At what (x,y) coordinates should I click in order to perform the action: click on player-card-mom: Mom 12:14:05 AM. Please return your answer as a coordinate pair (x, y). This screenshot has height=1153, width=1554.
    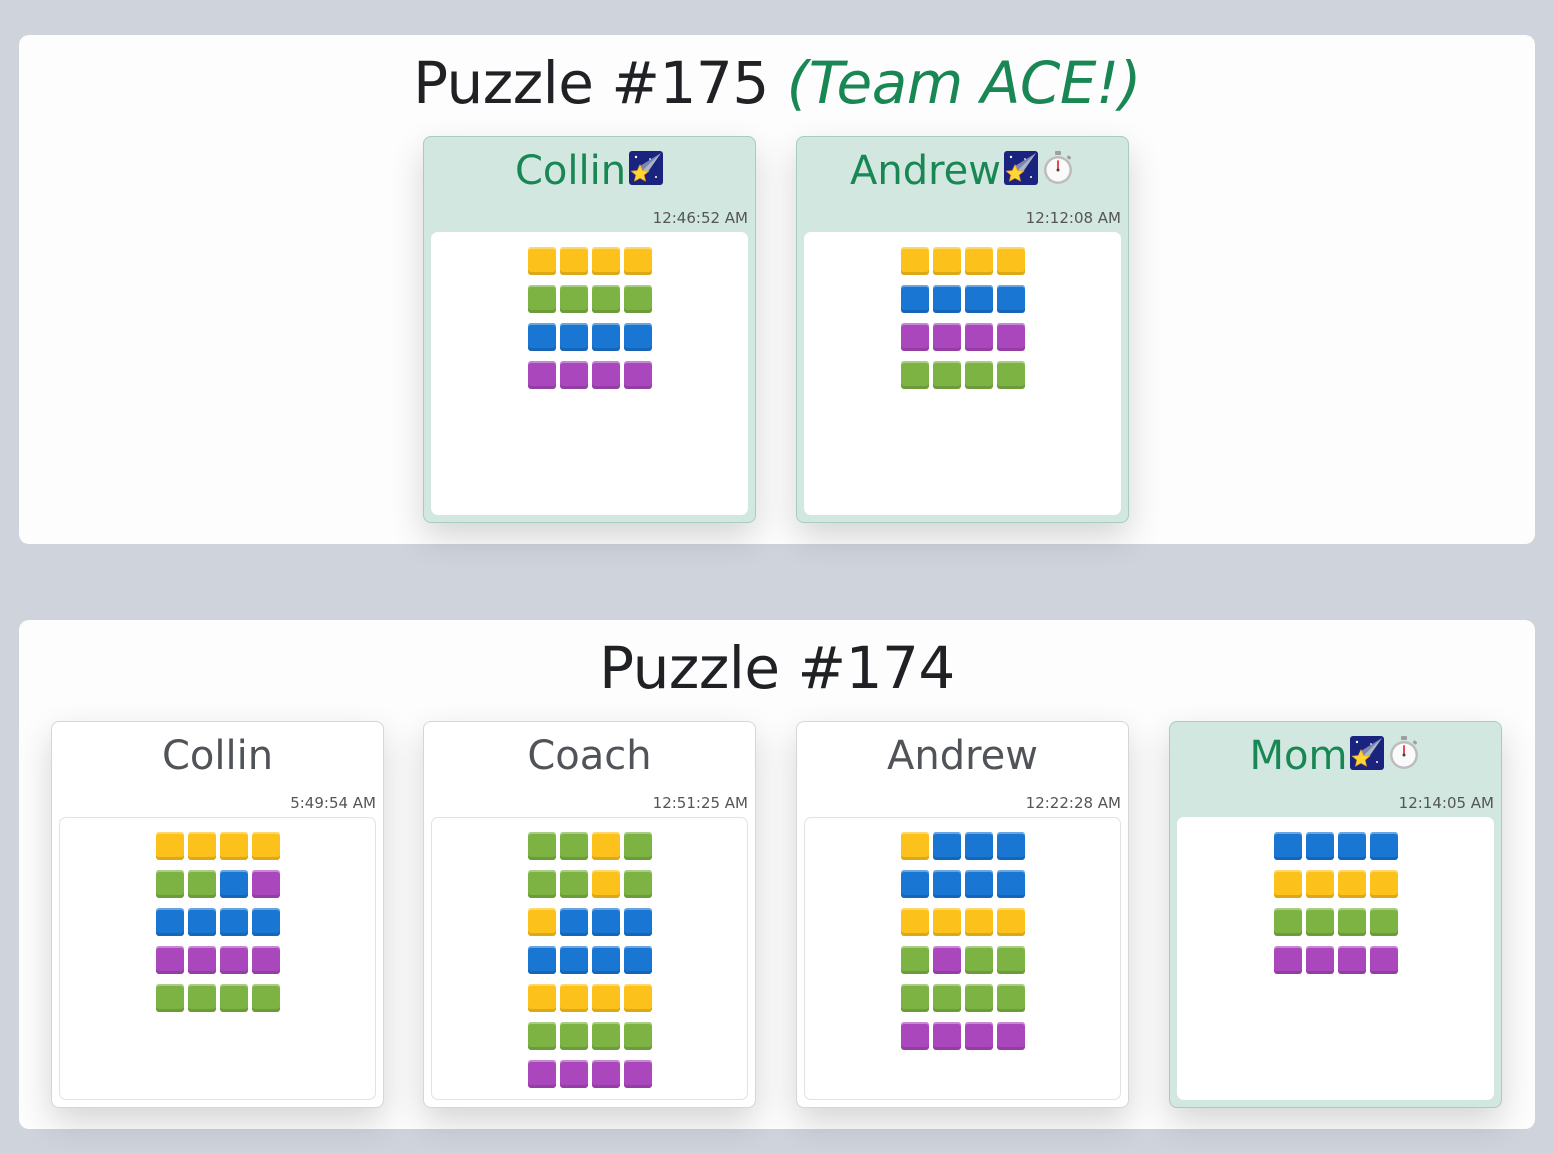
    Looking at the image, I should click on (1335, 914).